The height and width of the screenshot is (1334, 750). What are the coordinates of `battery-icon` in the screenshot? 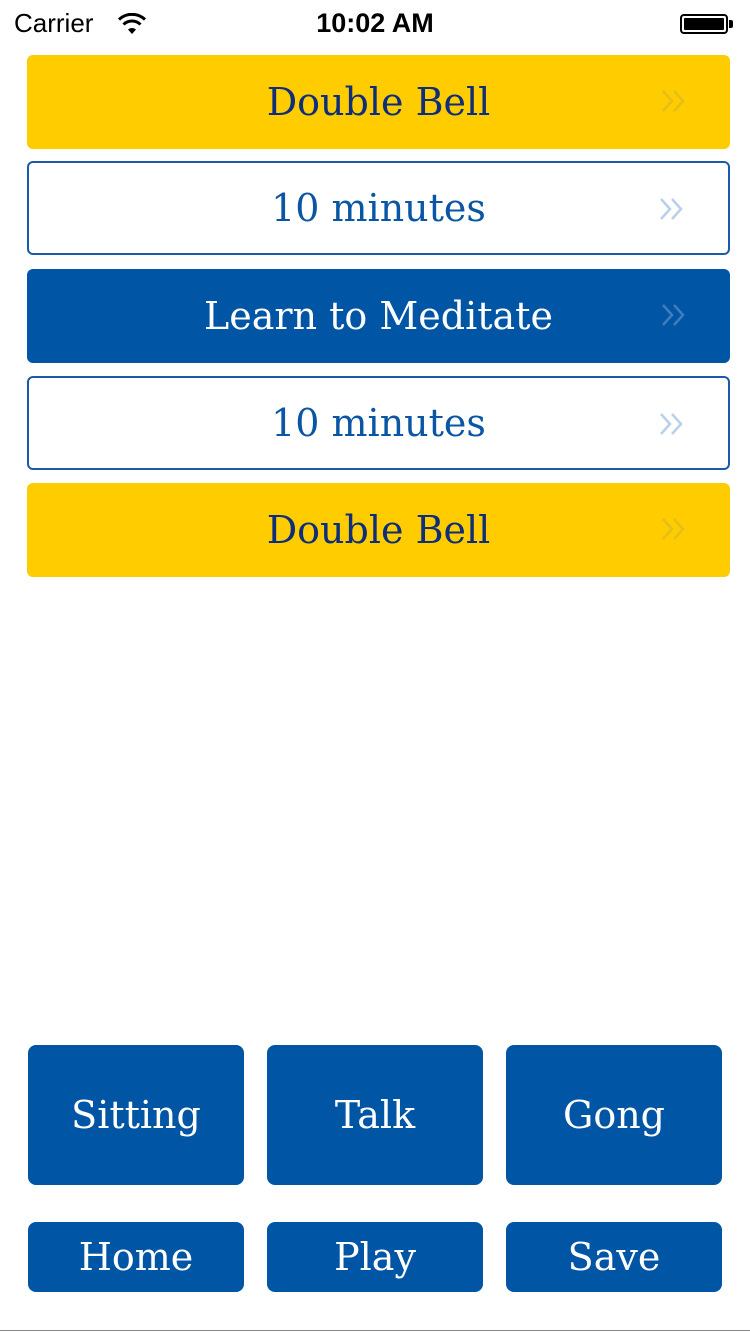 It's located at (708, 25).